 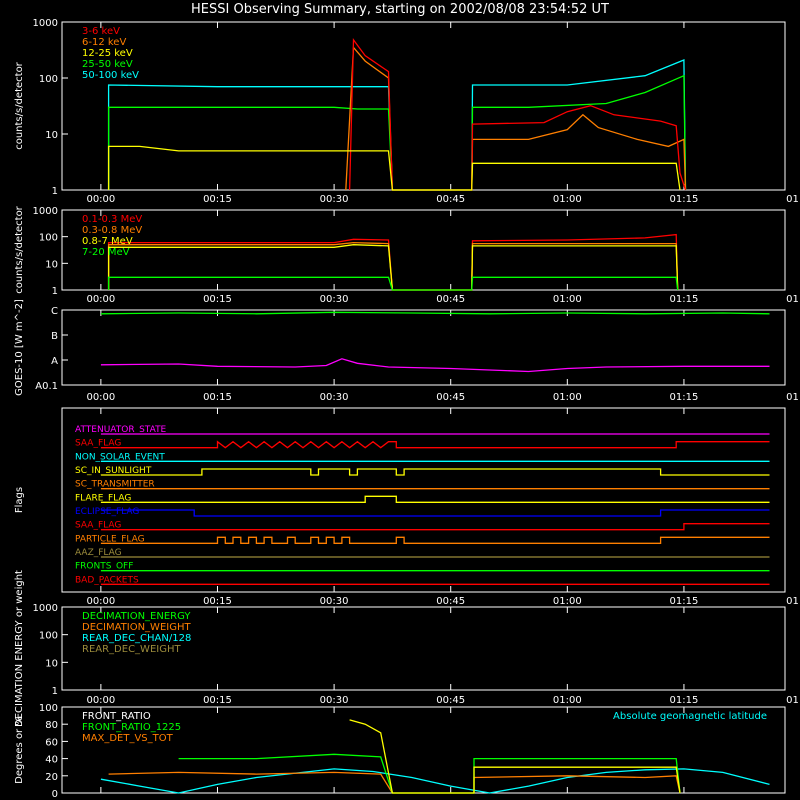 What do you see at coordinates (423, 347) in the screenshot?
I see `panel-frame` at bounding box center [423, 347].